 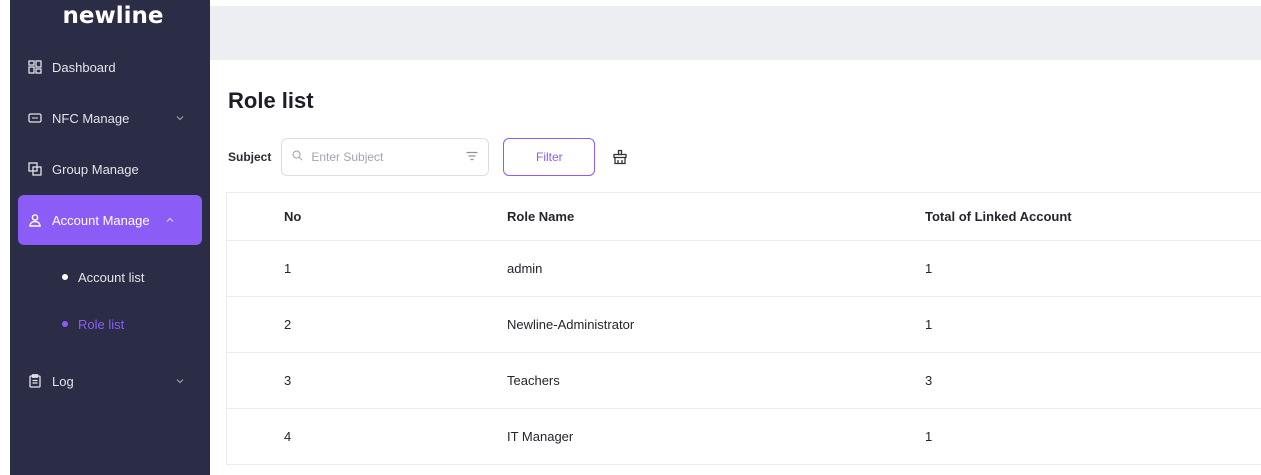 What do you see at coordinates (744, 437) in the screenshot?
I see `table-row: 4 IT Manager 1` at bounding box center [744, 437].